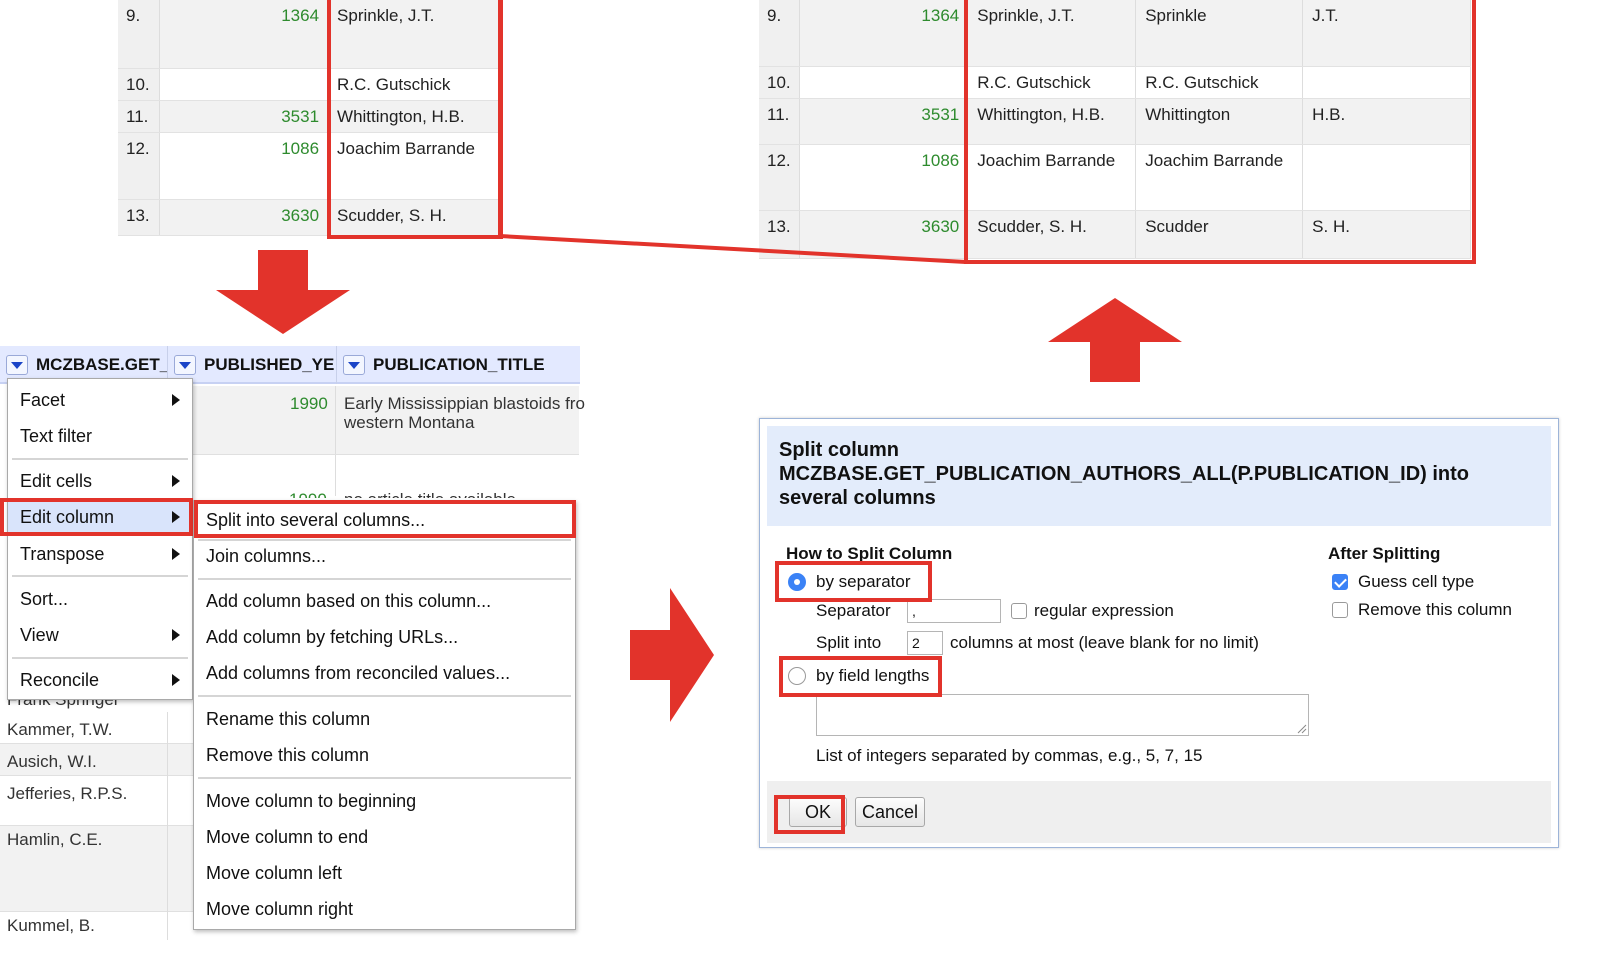 This screenshot has width=1604, height=960. What do you see at coordinates (890, 812) in the screenshot?
I see `cancel-button: Cancel` at bounding box center [890, 812].